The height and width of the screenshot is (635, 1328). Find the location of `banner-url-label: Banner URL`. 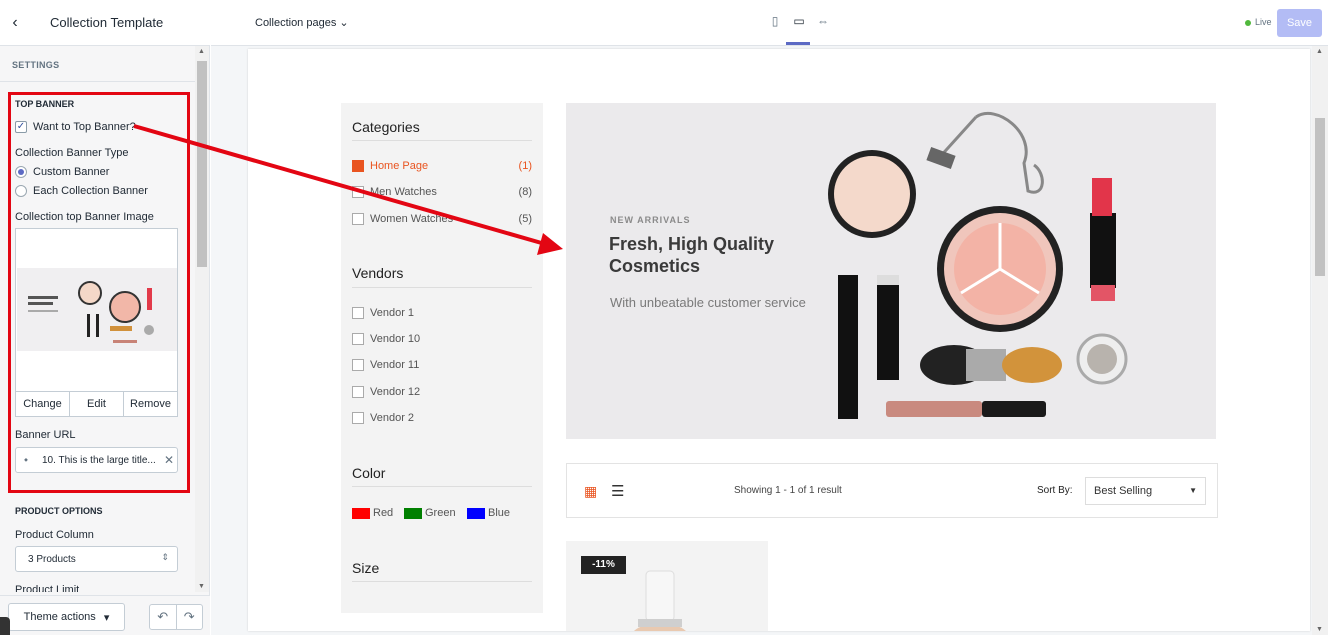

banner-url-label: Banner URL is located at coordinates (45, 435).